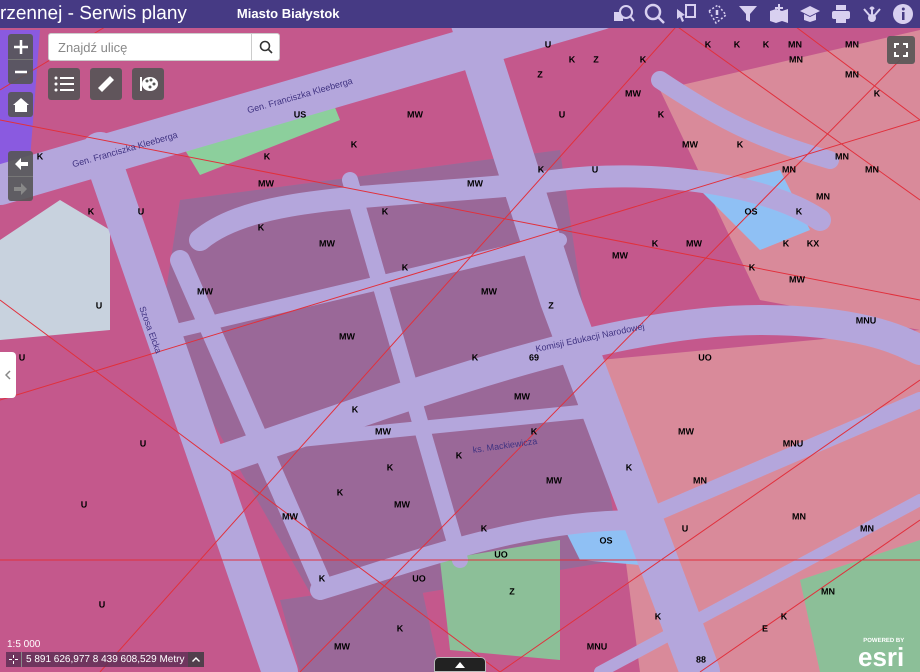 The width and height of the screenshot is (920, 672). Describe the element at coordinates (903, 14) in the screenshot. I see `info-icon` at that location.